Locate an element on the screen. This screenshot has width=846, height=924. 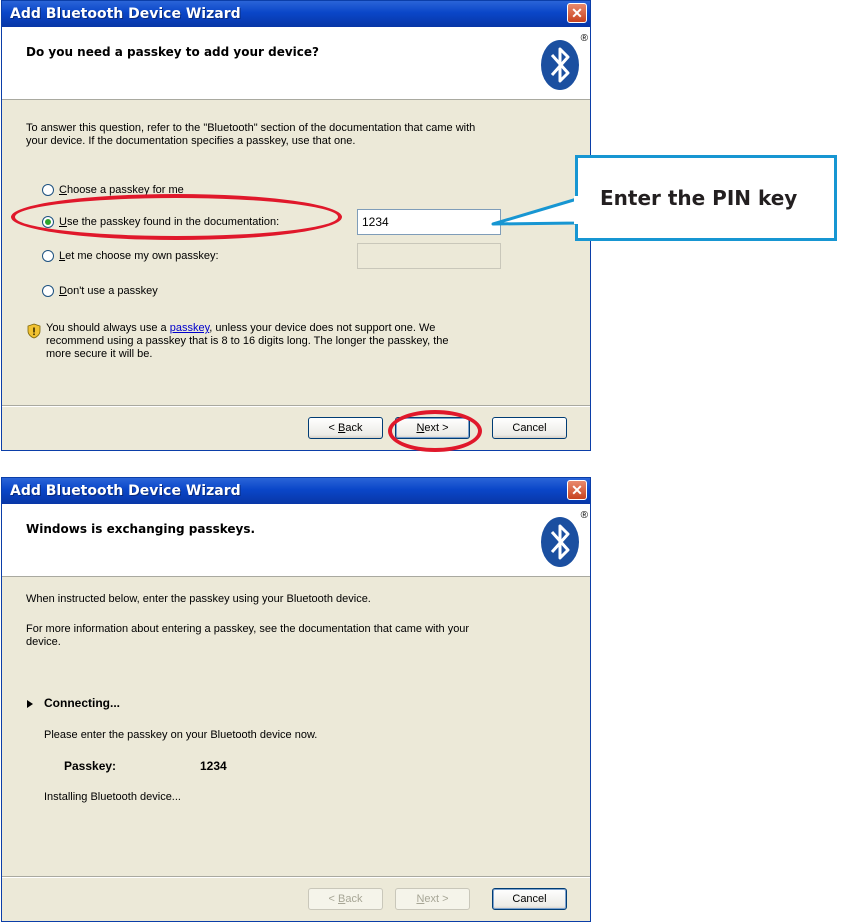
wizard-header: Windows is exchanging passkeys. ® is located at coordinates (296, 540).